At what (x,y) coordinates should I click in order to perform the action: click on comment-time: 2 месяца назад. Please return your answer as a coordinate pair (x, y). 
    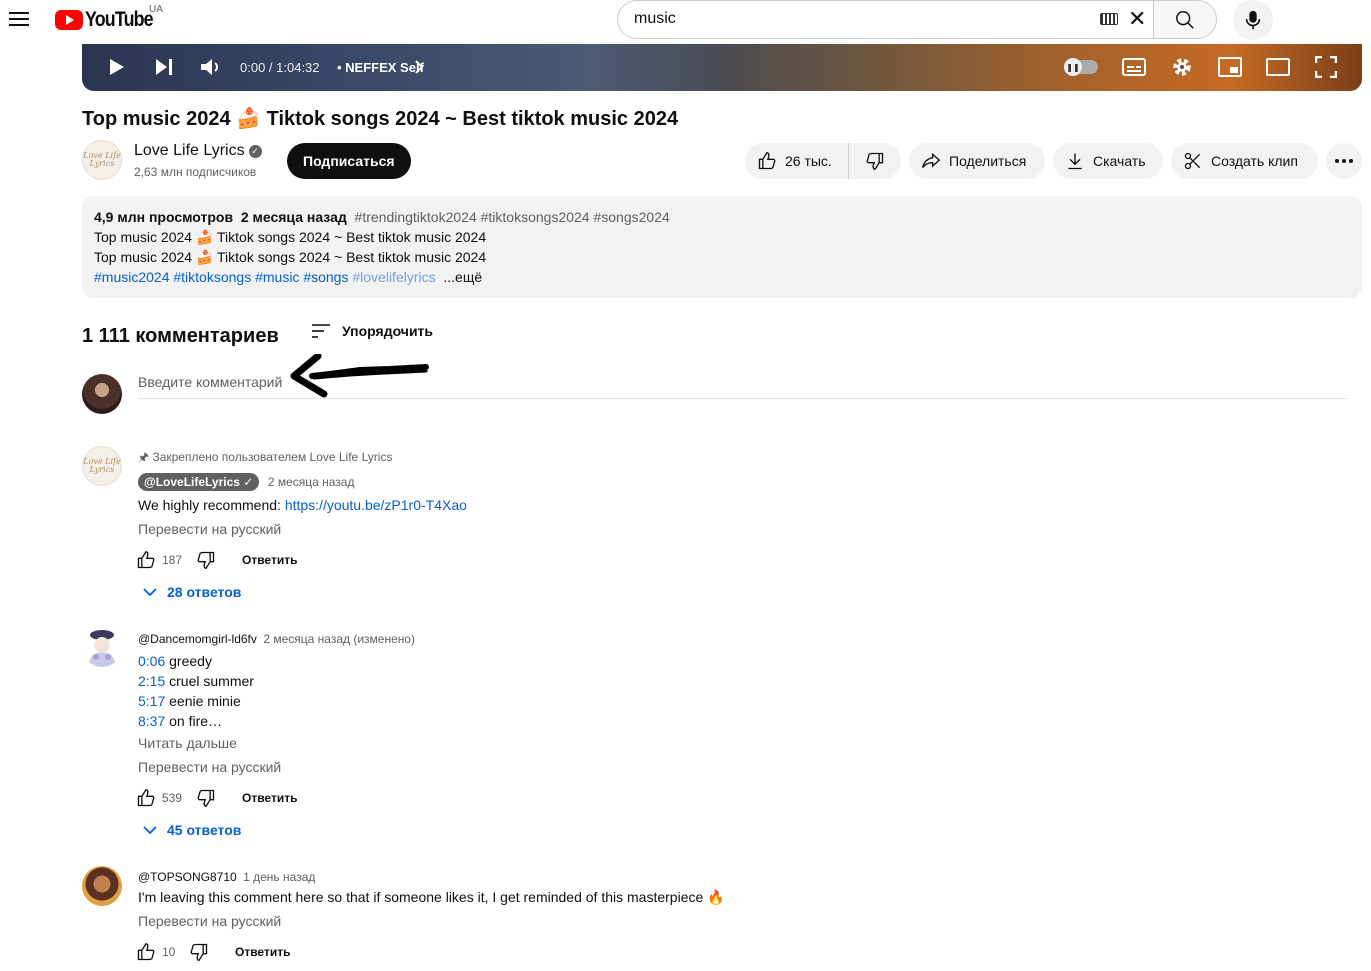
    Looking at the image, I should click on (311, 482).